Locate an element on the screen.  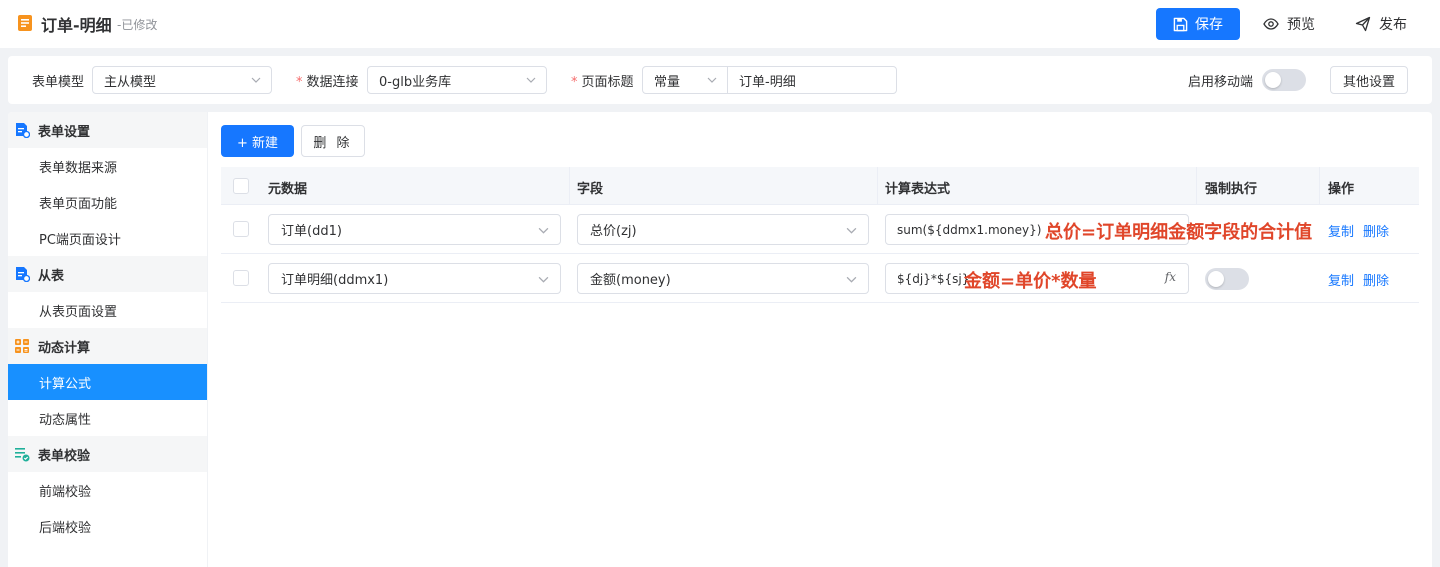
select-all-checkbox is located at coordinates (241, 186).